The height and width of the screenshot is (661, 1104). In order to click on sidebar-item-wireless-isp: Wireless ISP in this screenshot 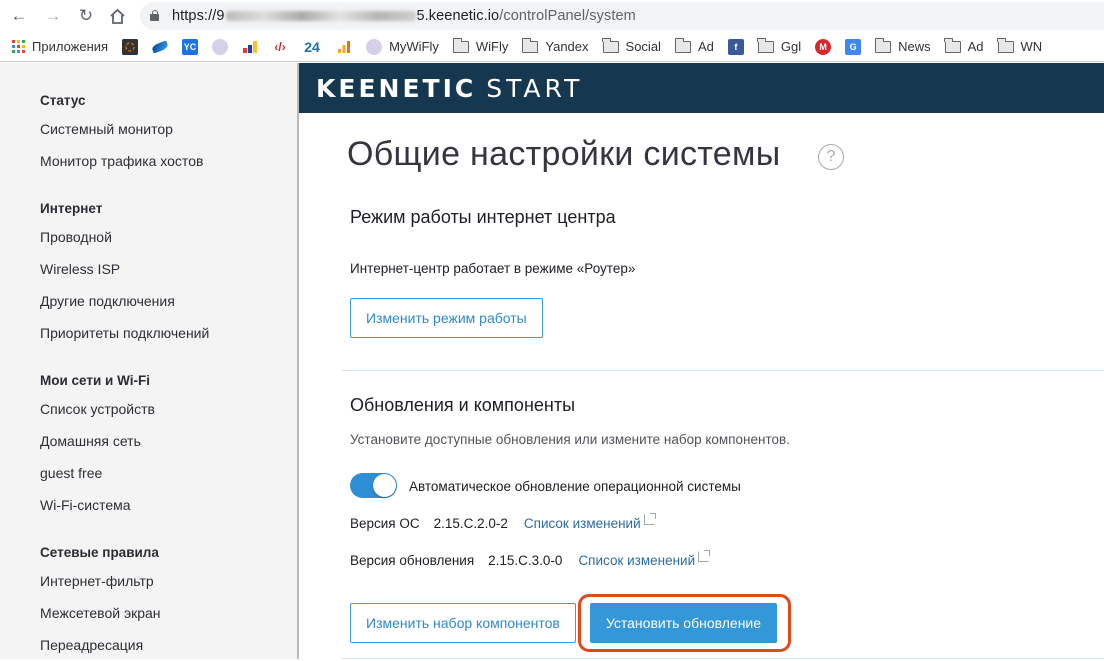, I will do `click(124, 269)`.